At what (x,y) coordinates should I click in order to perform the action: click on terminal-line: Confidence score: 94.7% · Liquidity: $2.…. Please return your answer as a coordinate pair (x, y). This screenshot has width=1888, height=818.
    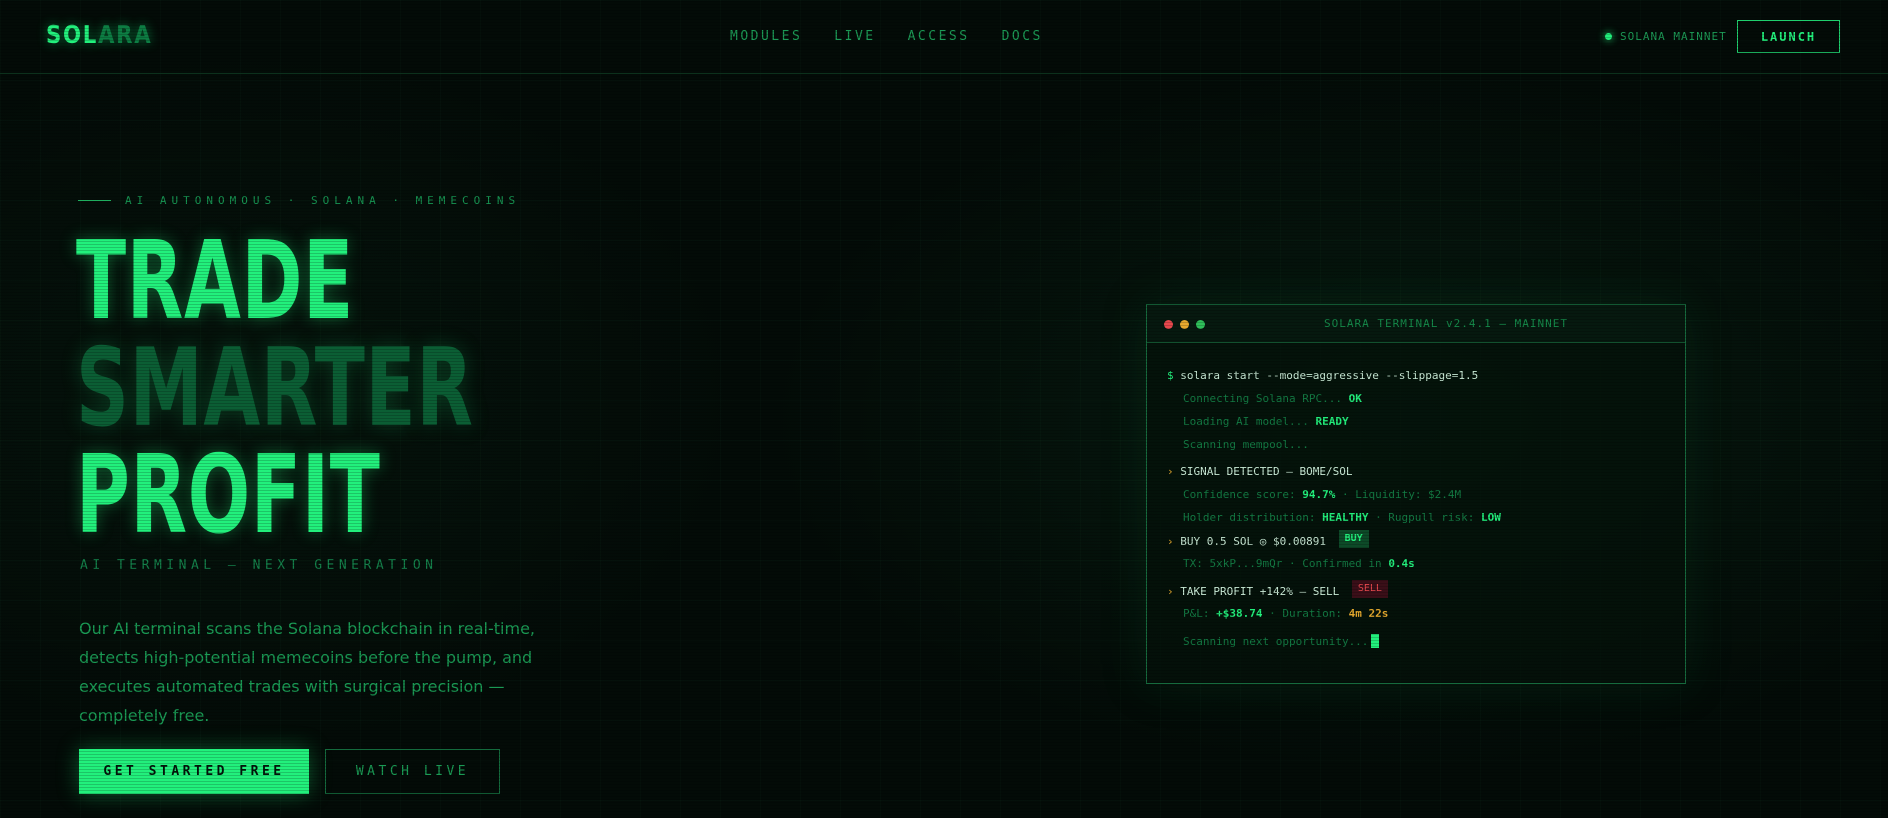
    Looking at the image, I should click on (1419, 499).